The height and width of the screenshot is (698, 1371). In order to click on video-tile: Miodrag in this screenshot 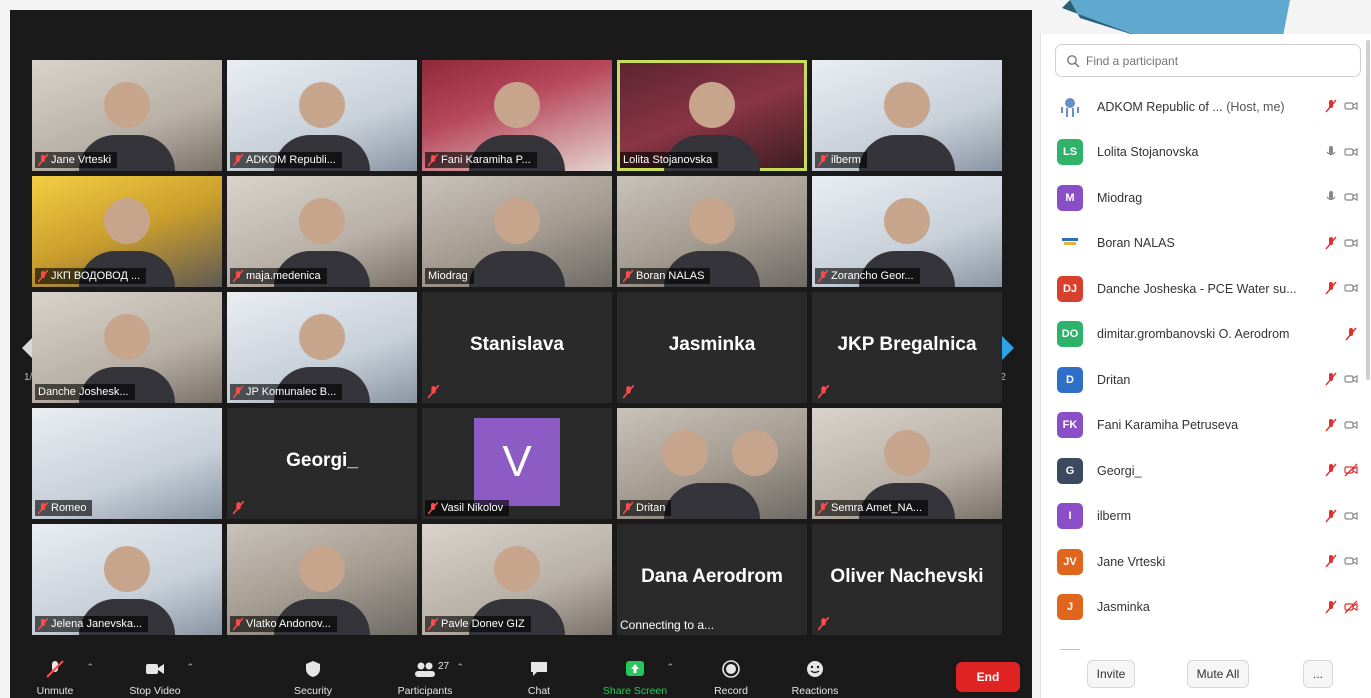, I will do `click(517, 231)`.